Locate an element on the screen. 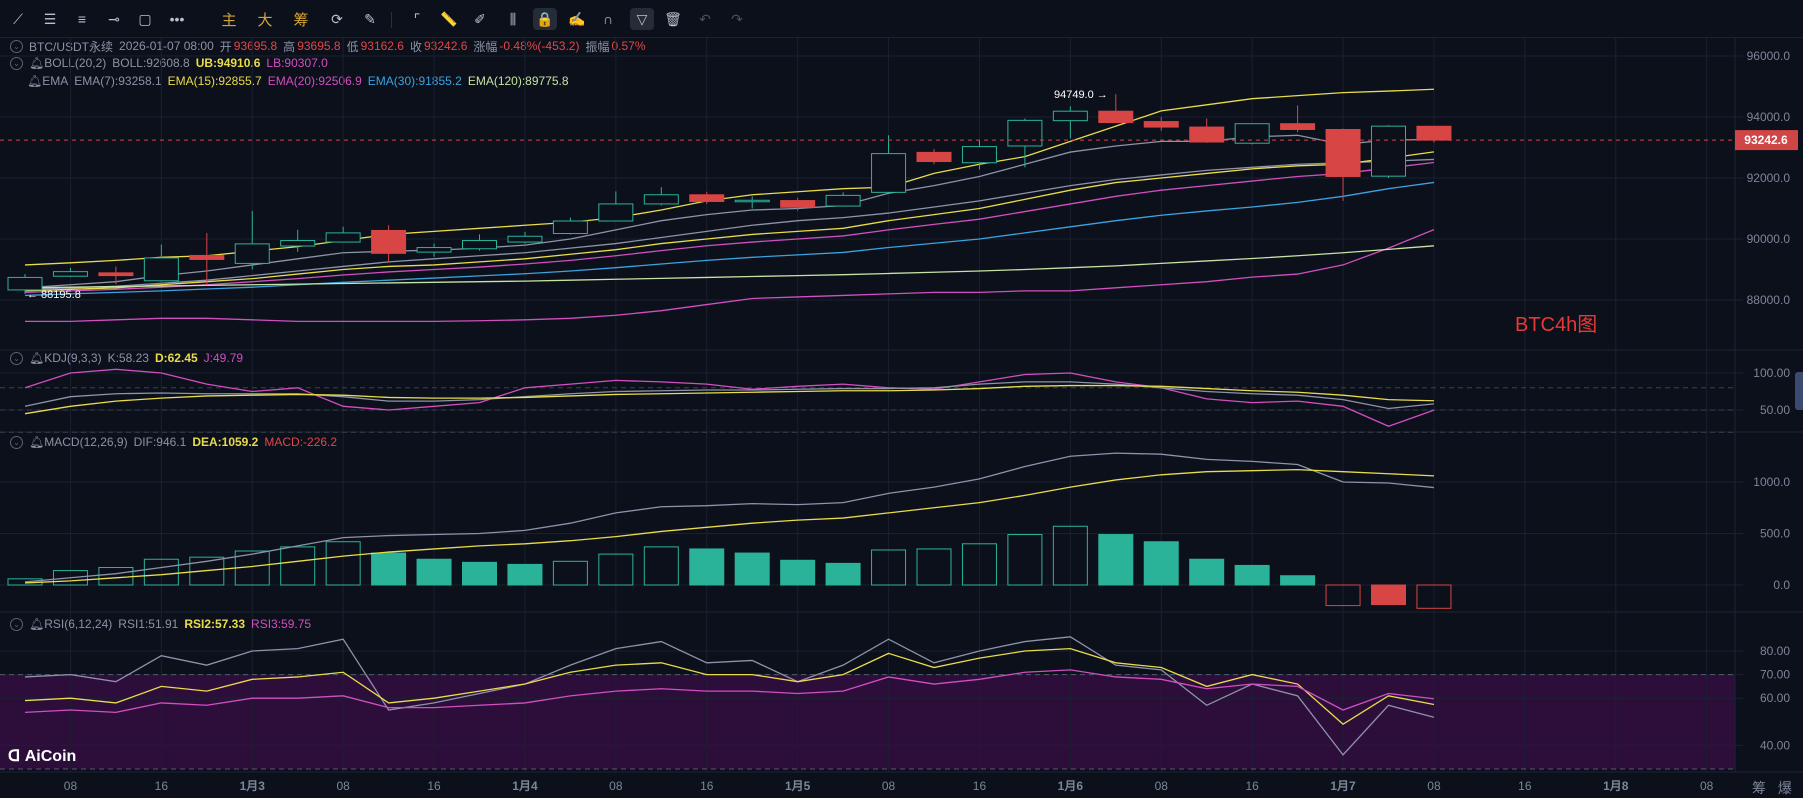  kdj-k: K:58.23 is located at coordinates (128, 358).